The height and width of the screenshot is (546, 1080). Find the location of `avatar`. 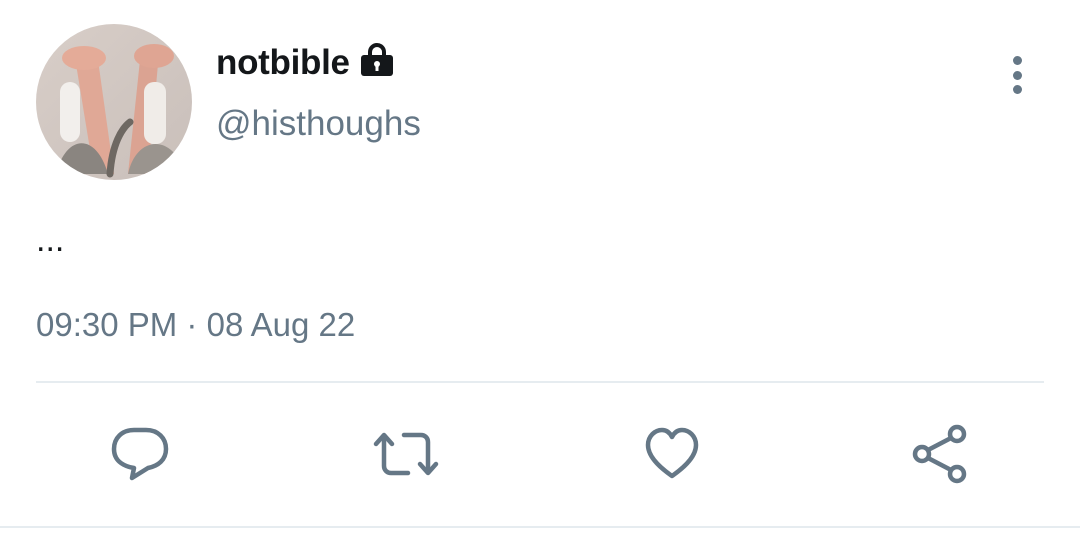

avatar is located at coordinates (114, 102).